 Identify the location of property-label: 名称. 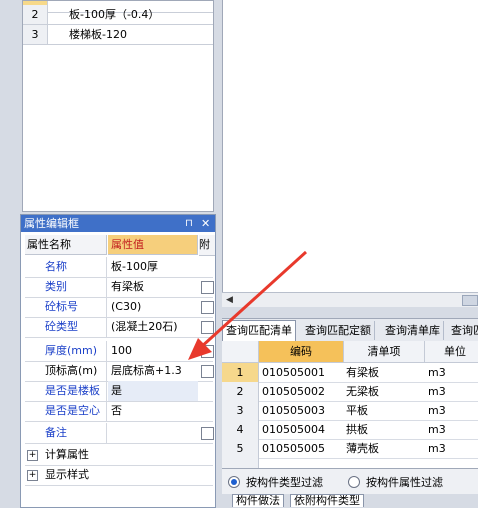
(66, 267).